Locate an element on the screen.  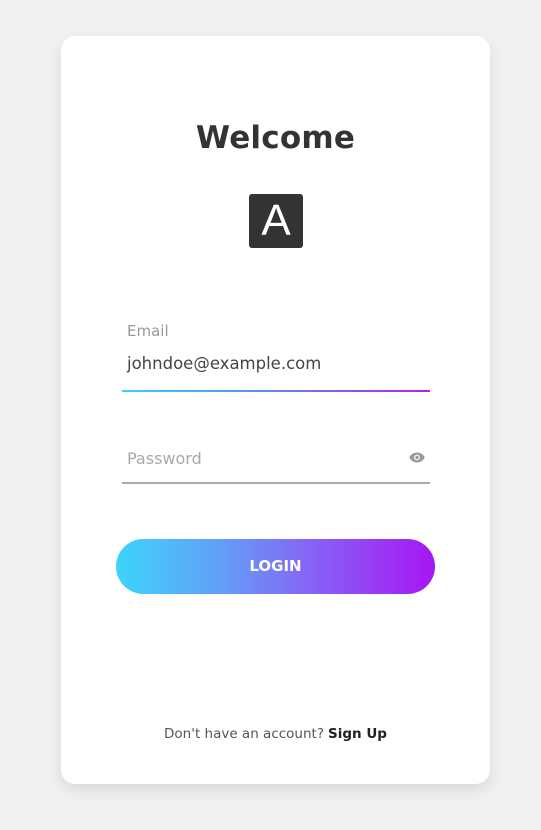
password-field: Password is located at coordinates (276, 465).